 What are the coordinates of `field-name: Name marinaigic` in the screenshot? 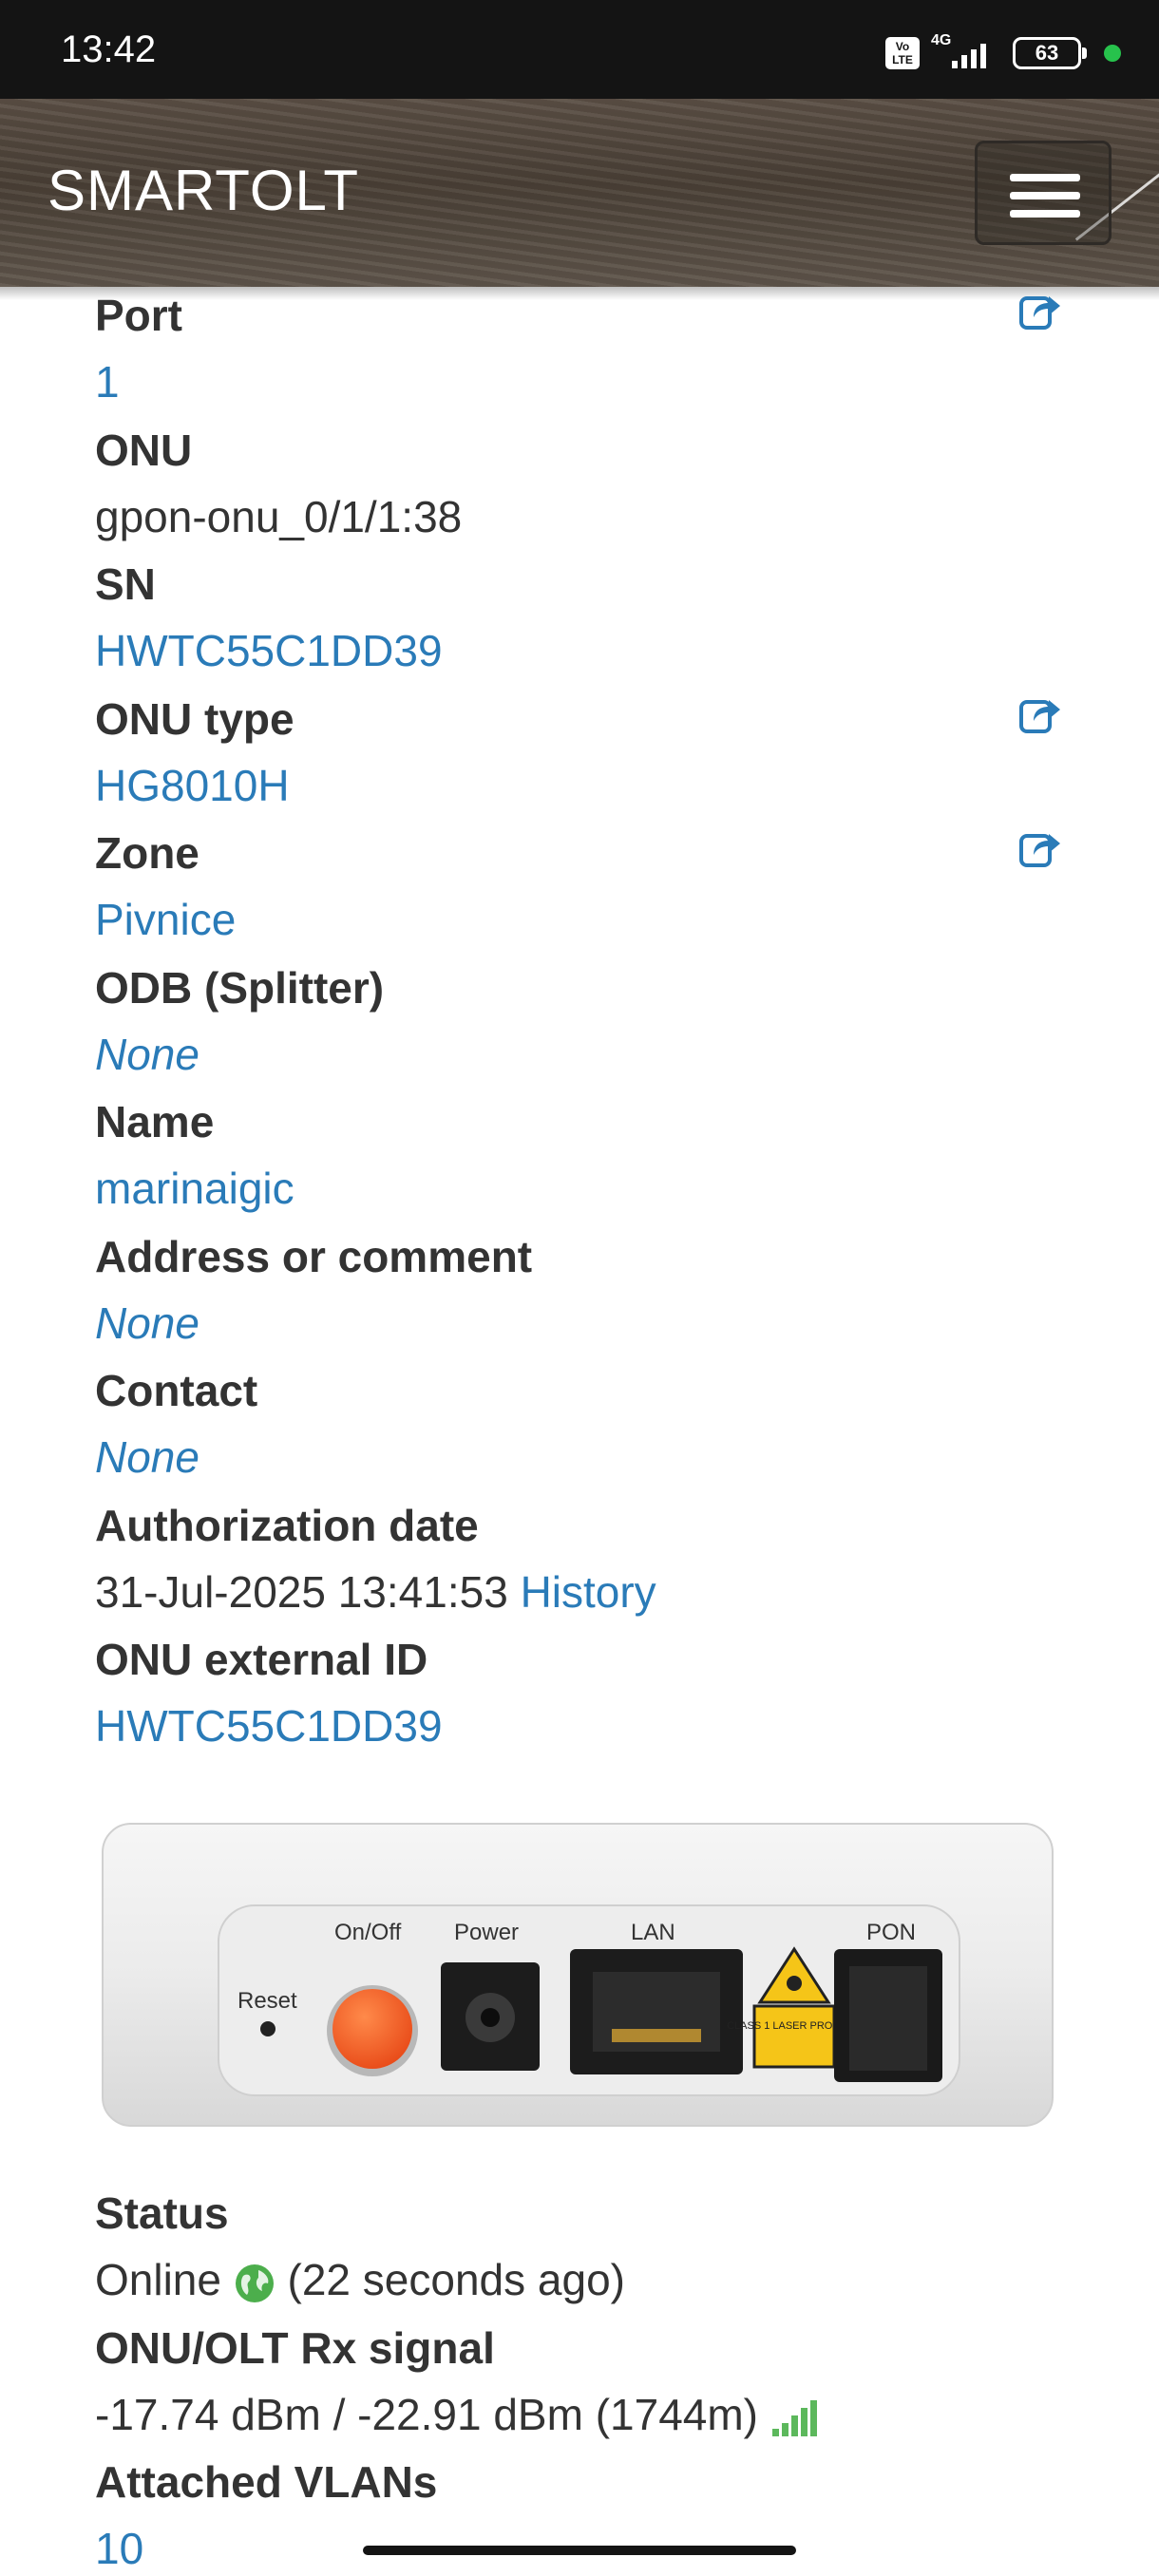 It's located at (579, 1160).